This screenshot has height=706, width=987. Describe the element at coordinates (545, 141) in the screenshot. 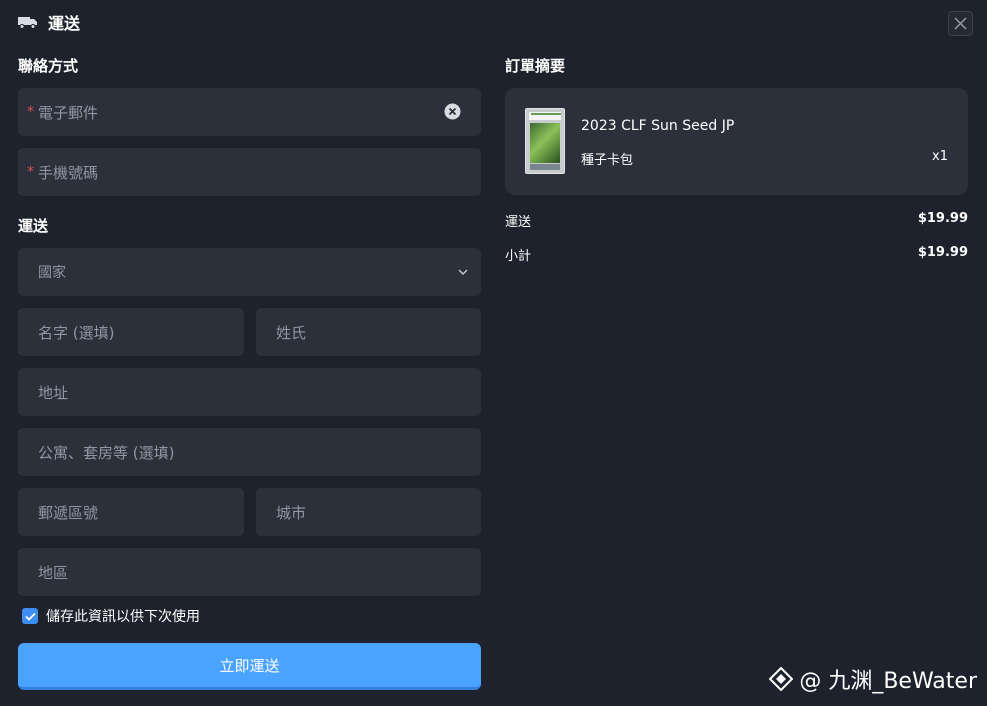

I see `product-thumbnail` at that location.